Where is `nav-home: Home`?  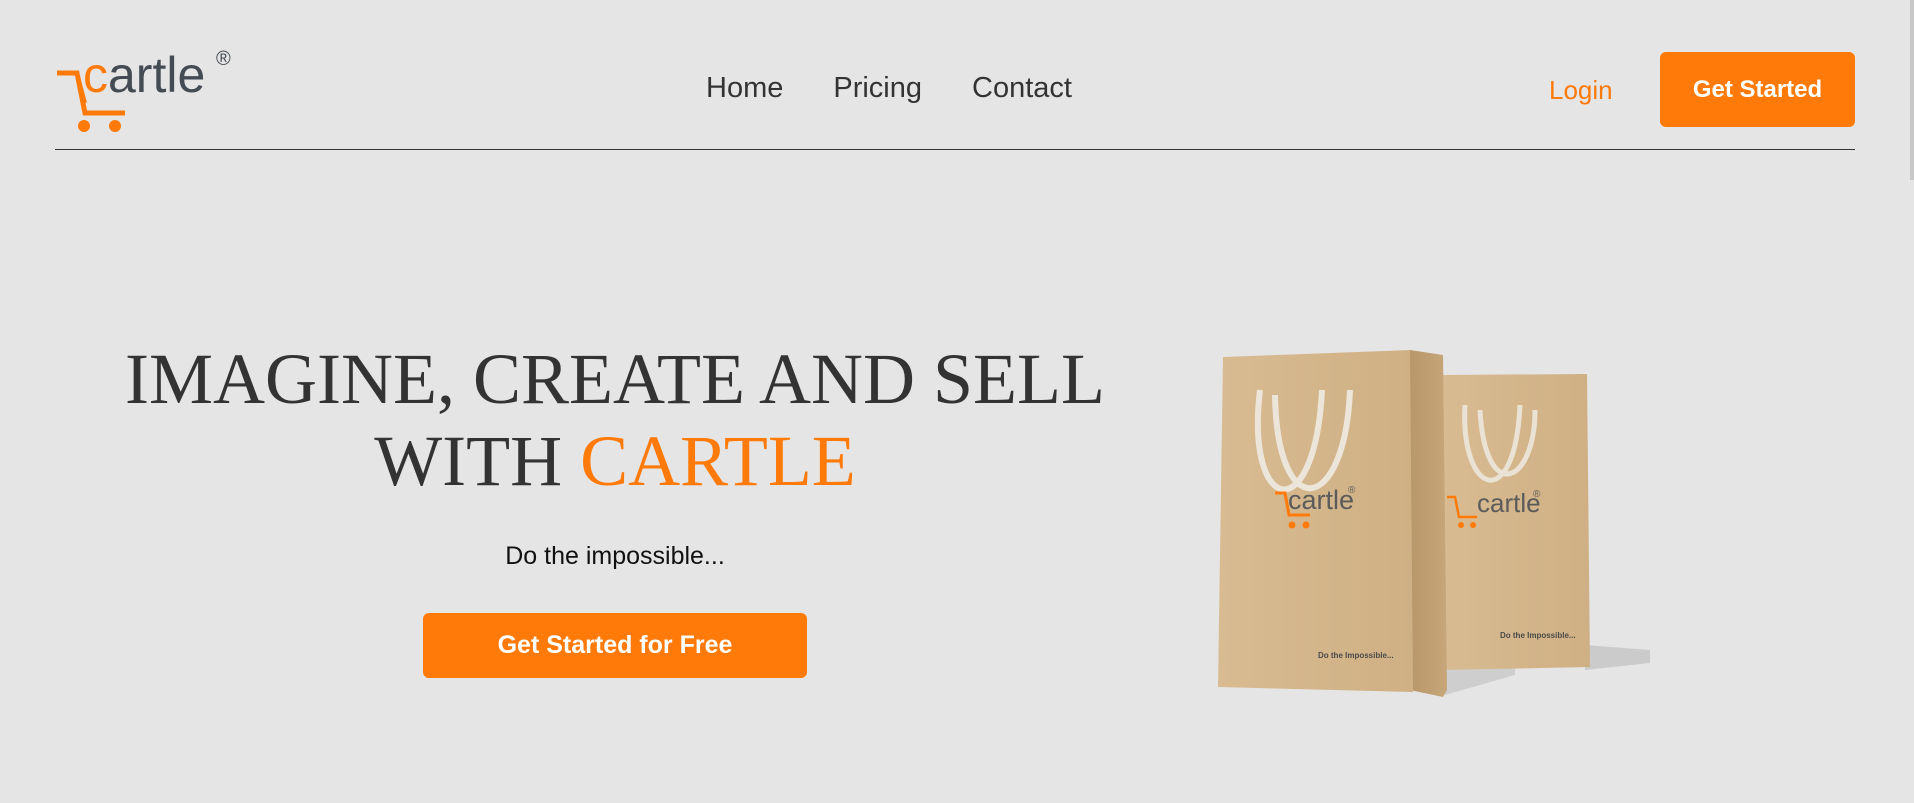 nav-home: Home is located at coordinates (744, 88).